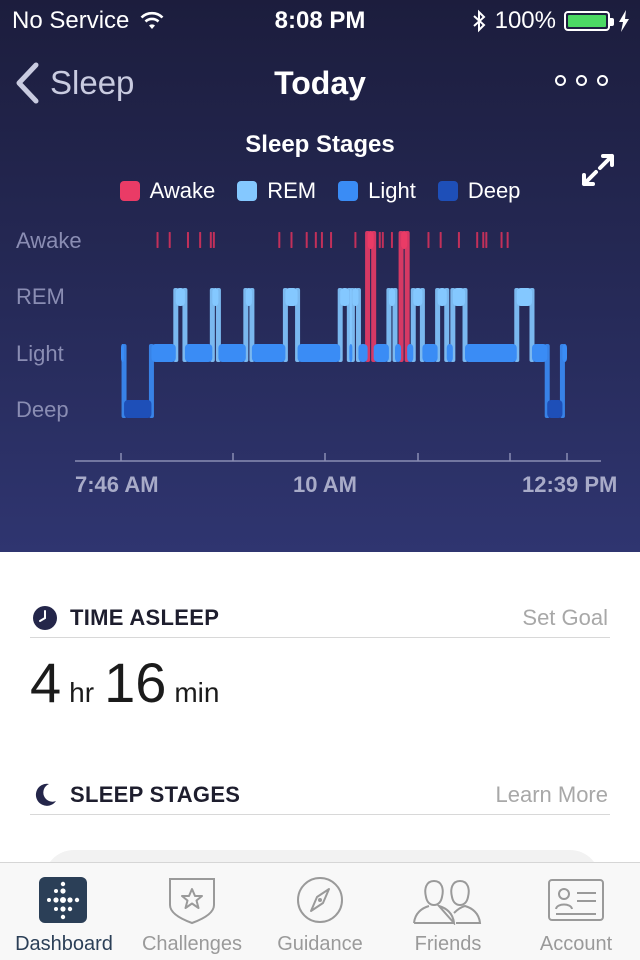 This screenshot has width=640, height=960. Describe the element at coordinates (494, 190) in the screenshot. I see `legend-label: Deep` at that location.